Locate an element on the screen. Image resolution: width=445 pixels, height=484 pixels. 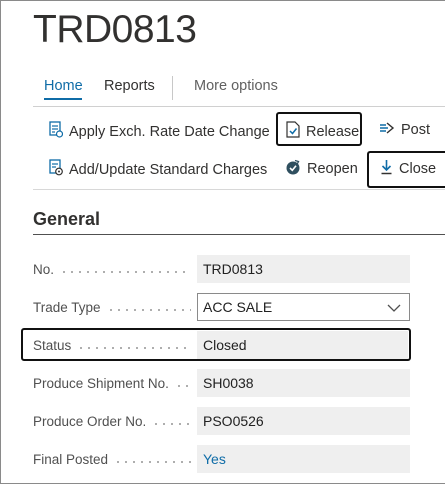
close-label: Close is located at coordinates (418, 169).